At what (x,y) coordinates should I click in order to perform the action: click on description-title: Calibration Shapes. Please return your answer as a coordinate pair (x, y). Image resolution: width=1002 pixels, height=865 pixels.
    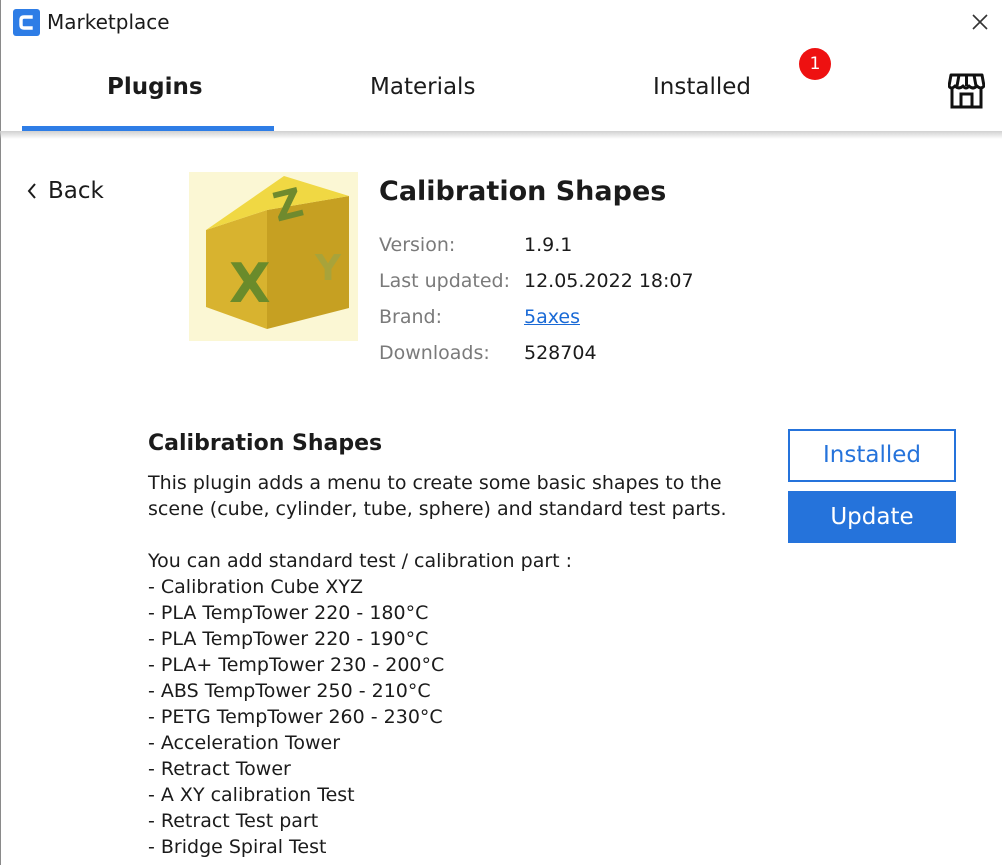
    Looking at the image, I should click on (265, 443).